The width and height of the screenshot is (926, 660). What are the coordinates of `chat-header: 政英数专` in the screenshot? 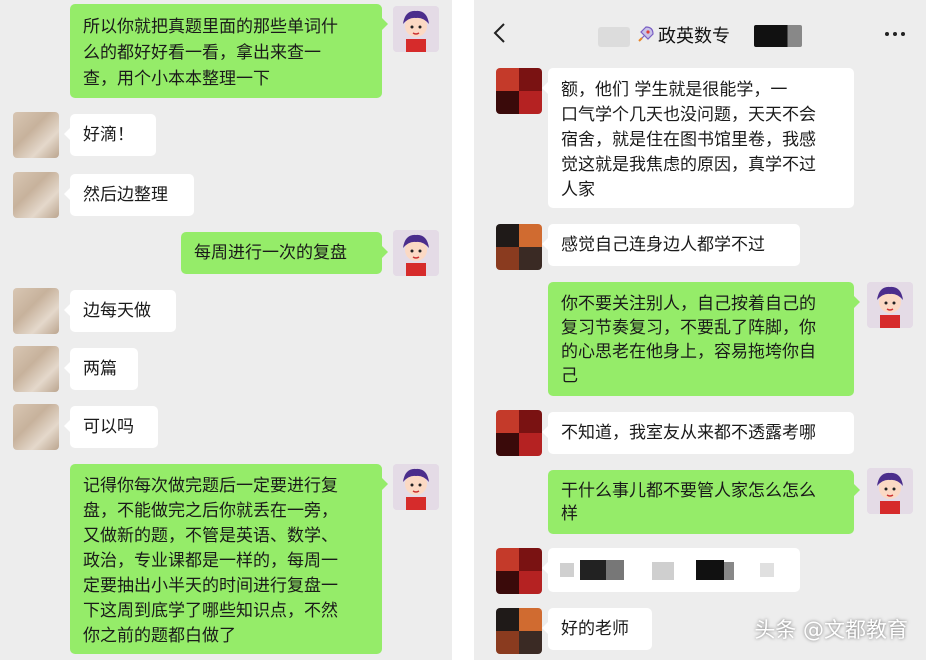 It's located at (700, 34).